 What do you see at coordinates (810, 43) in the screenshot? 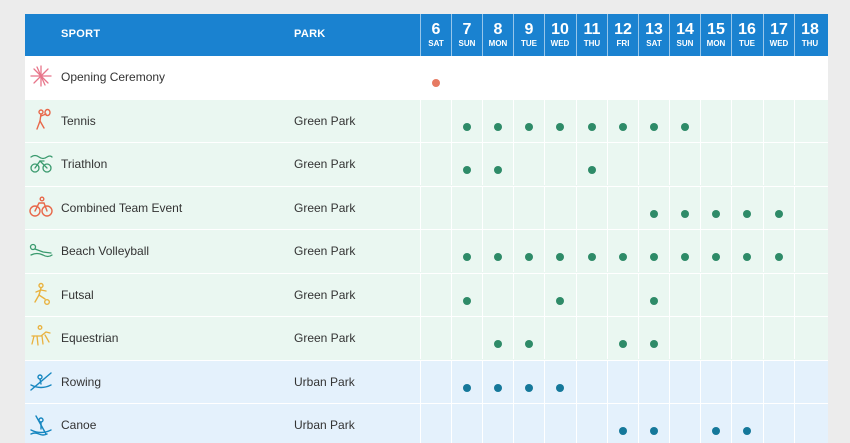
I see `date-weekday: THU` at bounding box center [810, 43].